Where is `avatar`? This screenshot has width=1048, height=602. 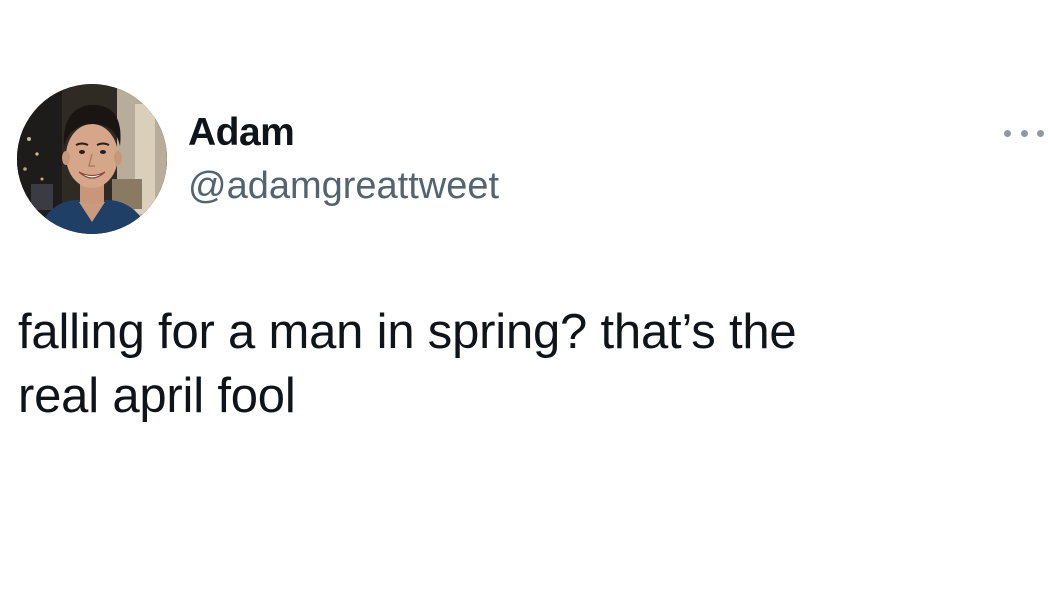 avatar is located at coordinates (92, 159).